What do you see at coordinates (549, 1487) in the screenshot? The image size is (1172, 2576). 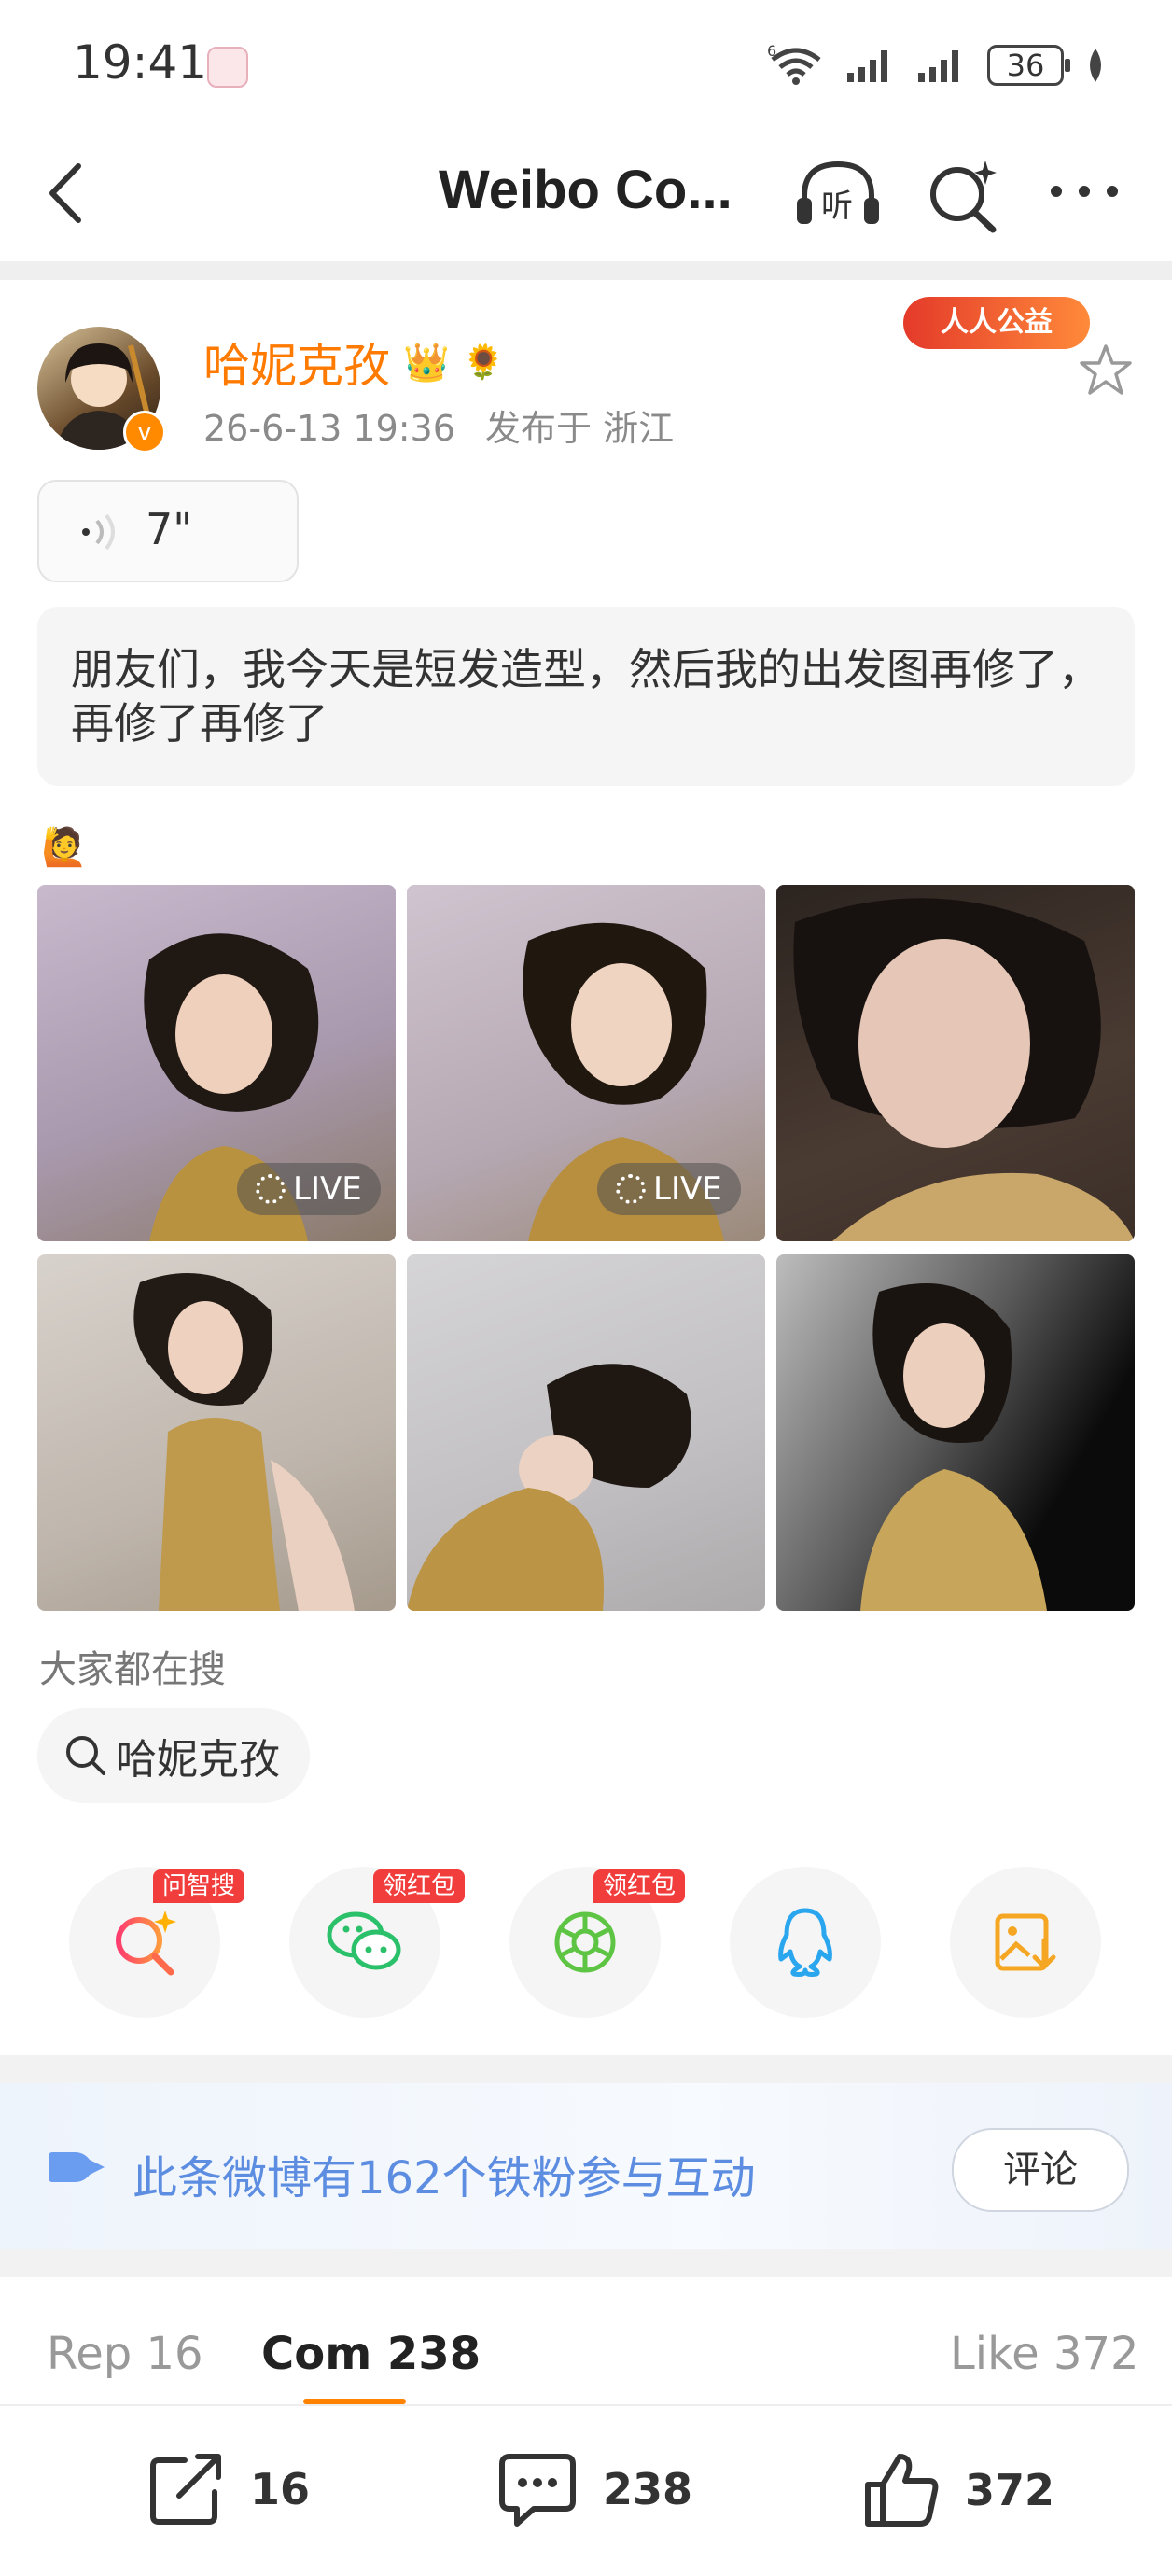 I see `photo-5-illustration` at bounding box center [549, 1487].